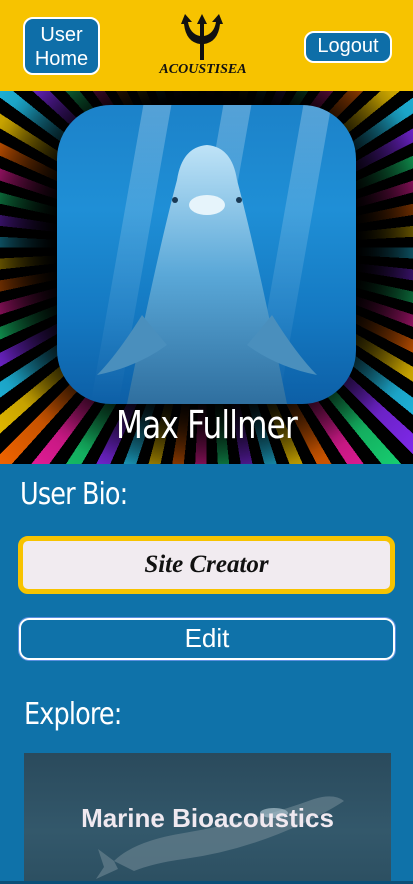 The image size is (413, 884). I want to click on explore-card-marine-bioacoustics: Marine Bioacoustics, so click(207, 818).